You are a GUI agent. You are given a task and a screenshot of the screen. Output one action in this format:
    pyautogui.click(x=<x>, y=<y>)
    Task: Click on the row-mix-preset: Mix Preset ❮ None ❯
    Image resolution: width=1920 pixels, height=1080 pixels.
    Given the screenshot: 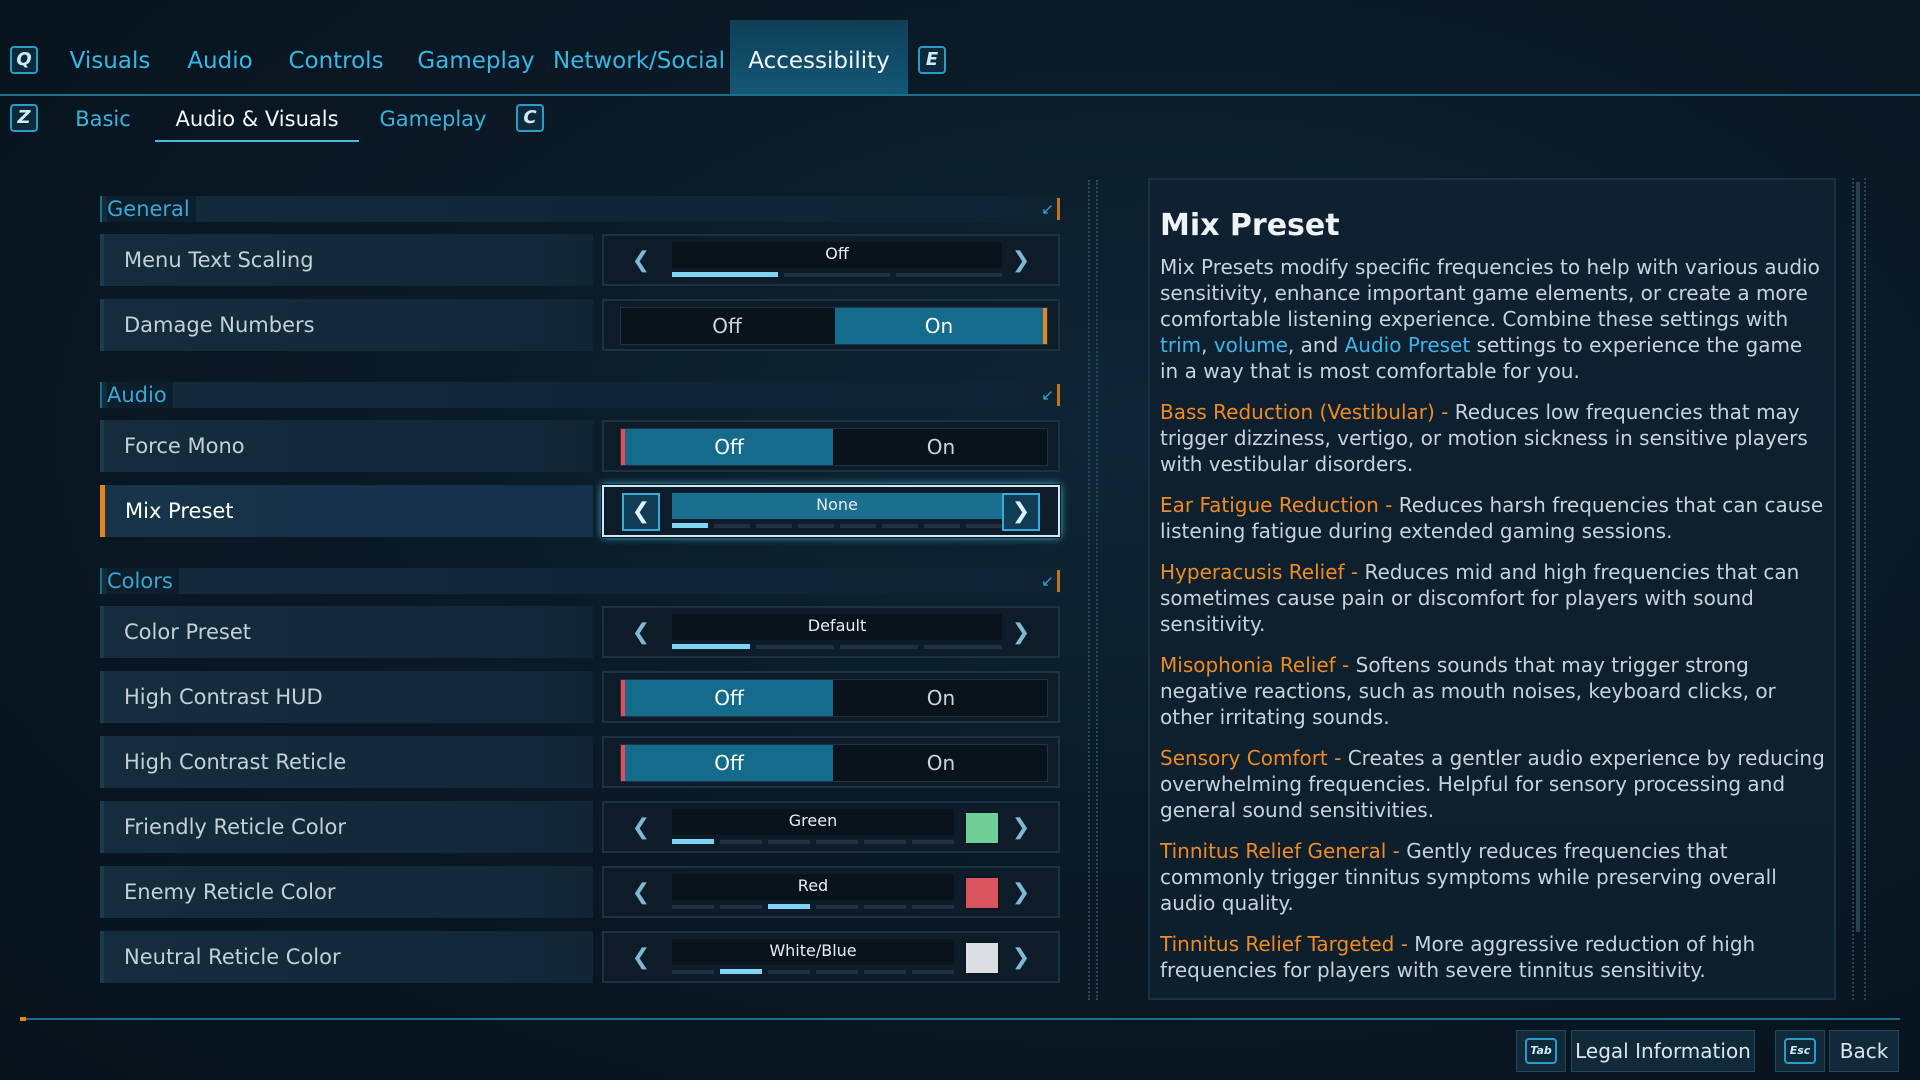 What is the action you would take?
    pyautogui.click(x=580, y=511)
    